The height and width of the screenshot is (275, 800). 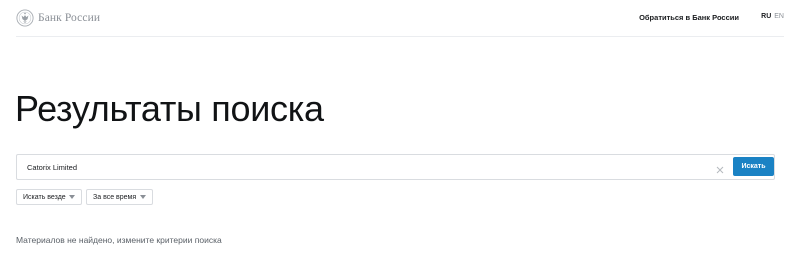 I want to click on clear-search-button, so click(x=720, y=168).